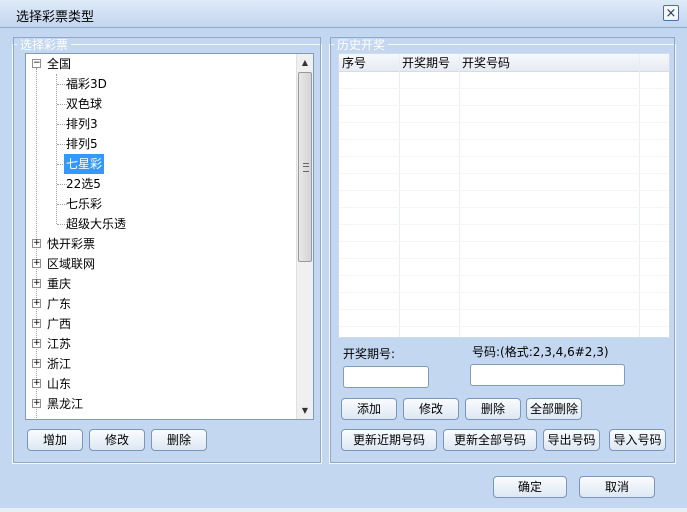 The image size is (687, 512). Describe the element at coordinates (530, 487) in the screenshot. I see `ok-button: 确定` at that location.